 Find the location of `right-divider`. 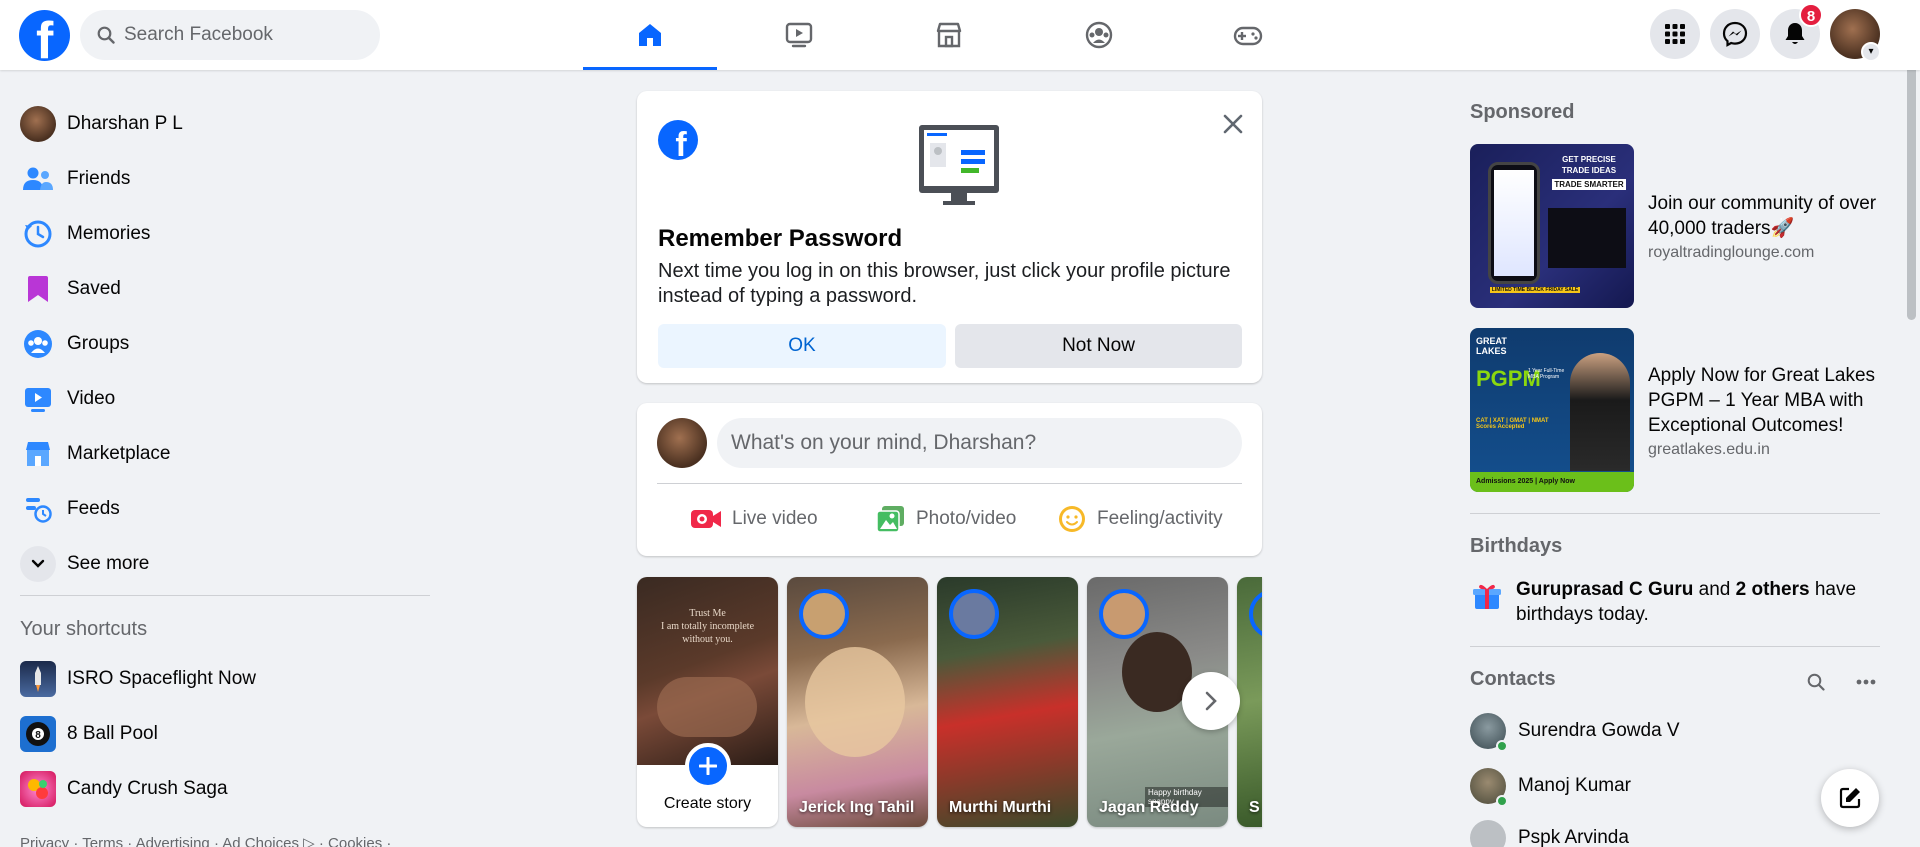

right-divider is located at coordinates (1675, 646).